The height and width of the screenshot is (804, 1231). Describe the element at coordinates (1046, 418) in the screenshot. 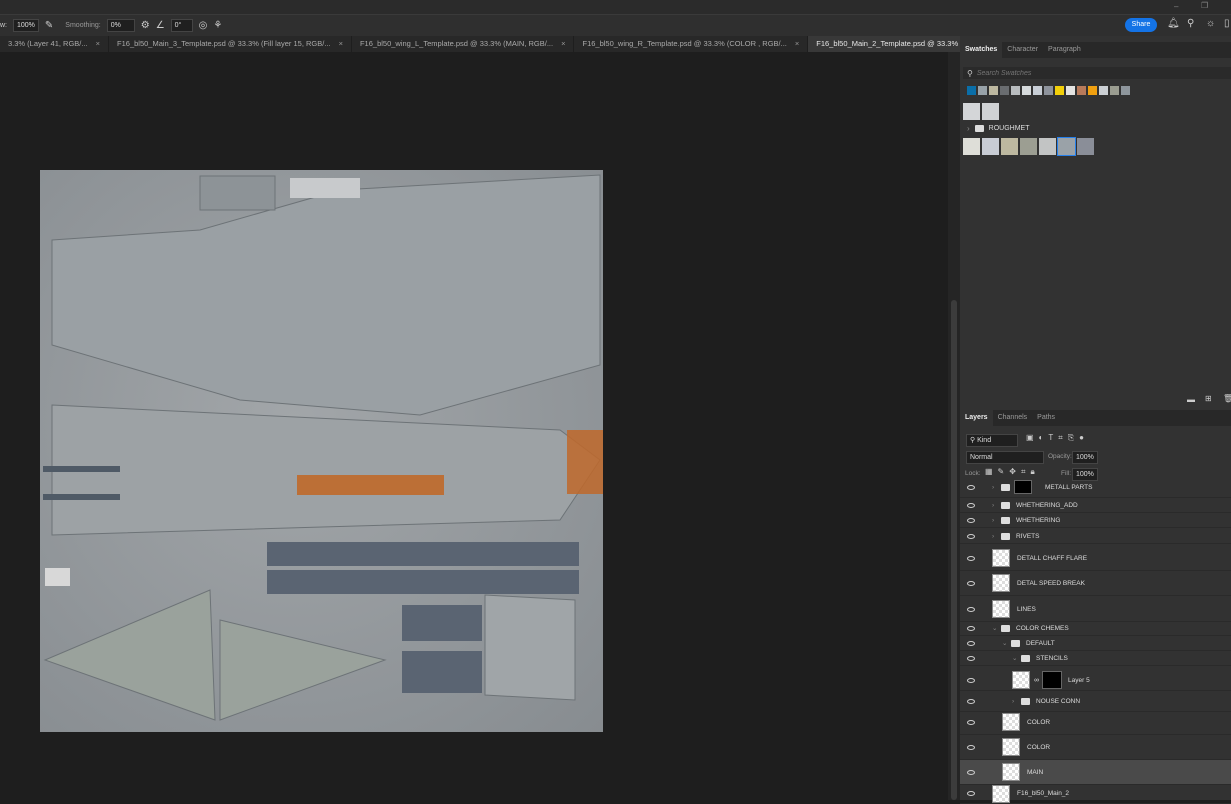

I see `tab-paths: Paths` at that location.